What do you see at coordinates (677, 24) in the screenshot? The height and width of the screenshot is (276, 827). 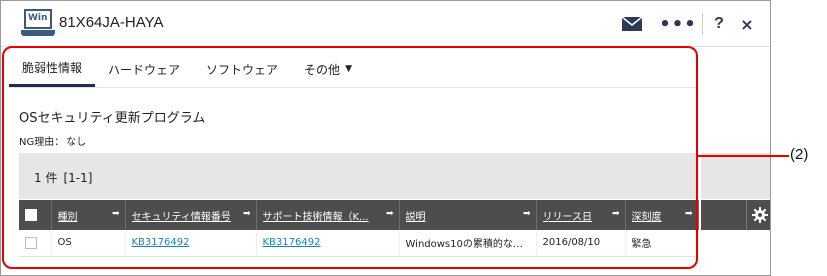 I see `more-icon: •••` at bounding box center [677, 24].